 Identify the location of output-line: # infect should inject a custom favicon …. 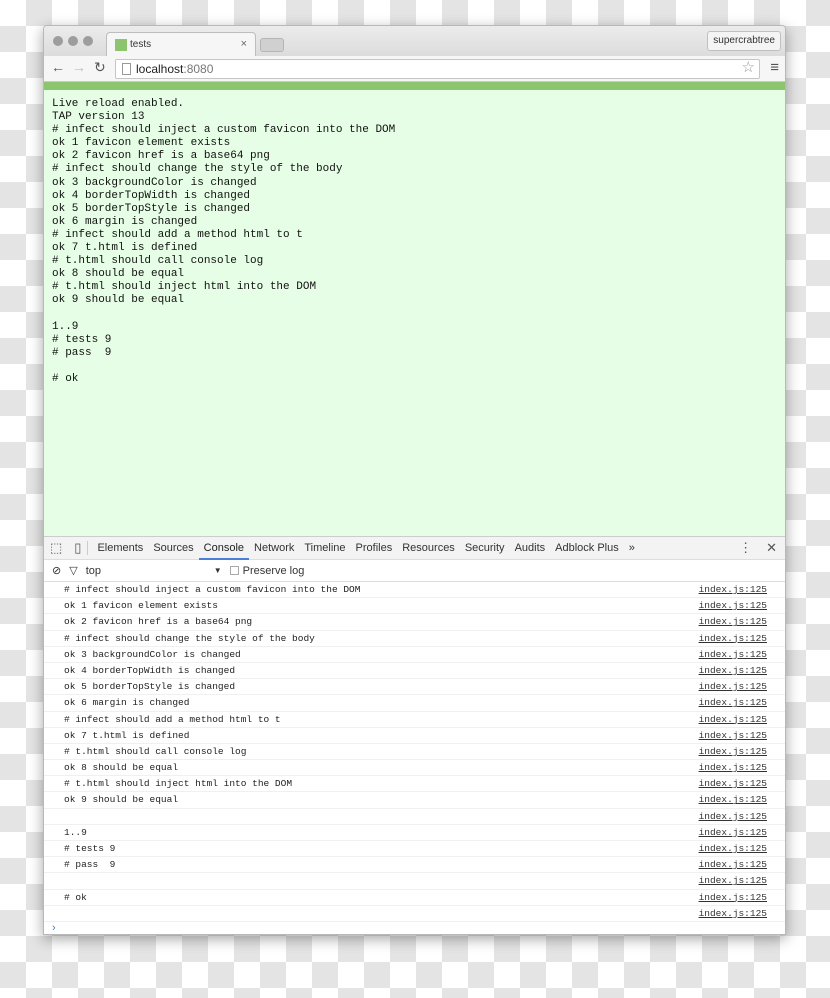
(224, 130).